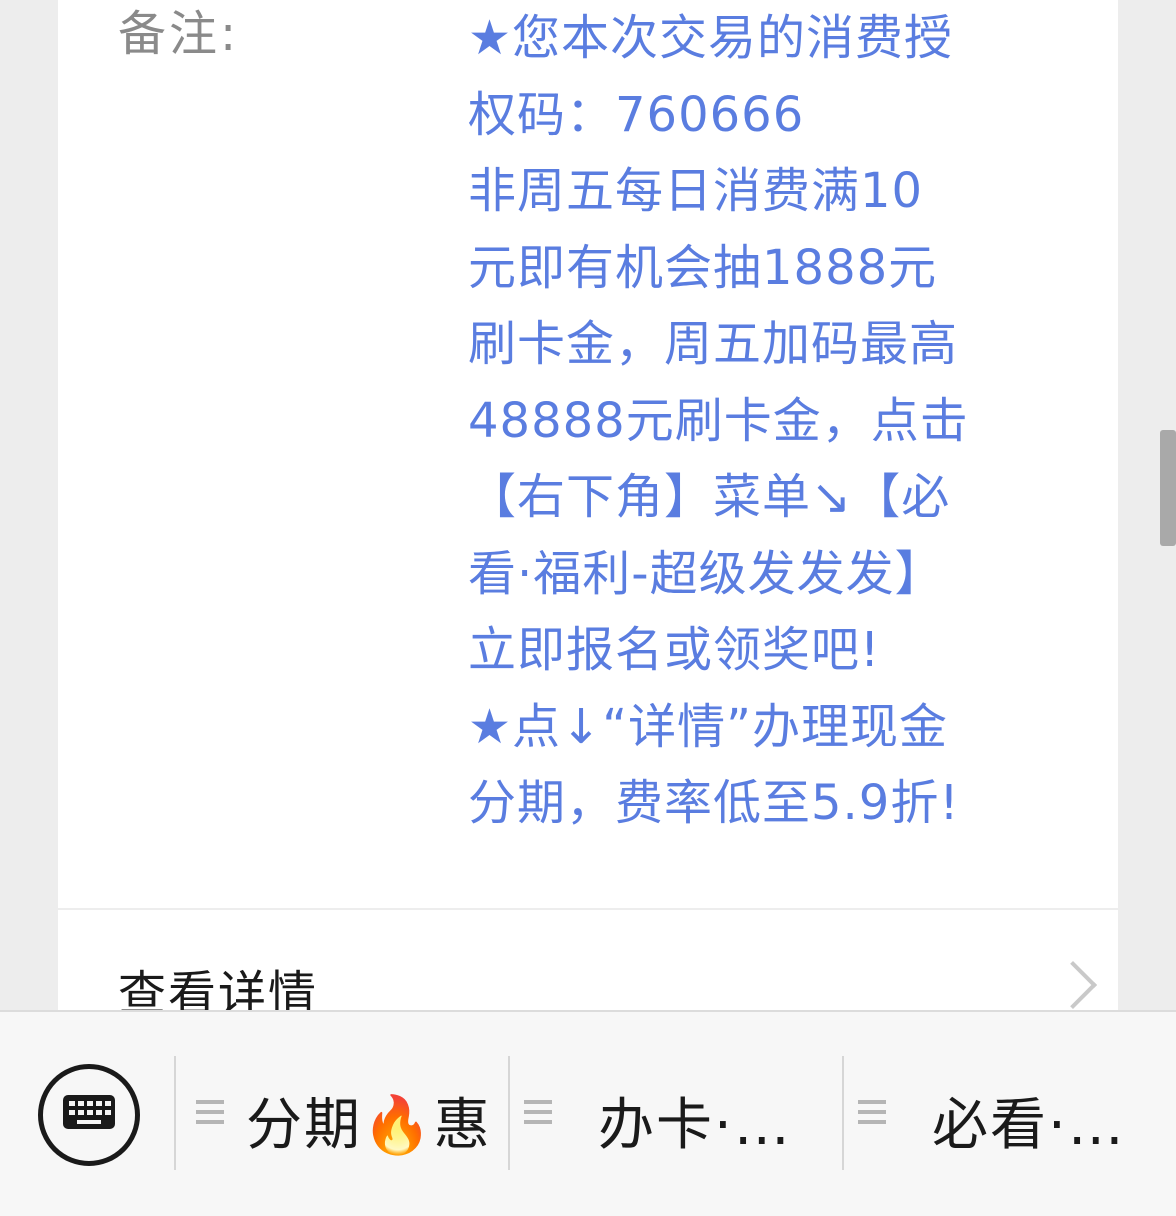  What do you see at coordinates (636, 114) in the screenshot?
I see `remark-line: 权码：760666` at bounding box center [636, 114].